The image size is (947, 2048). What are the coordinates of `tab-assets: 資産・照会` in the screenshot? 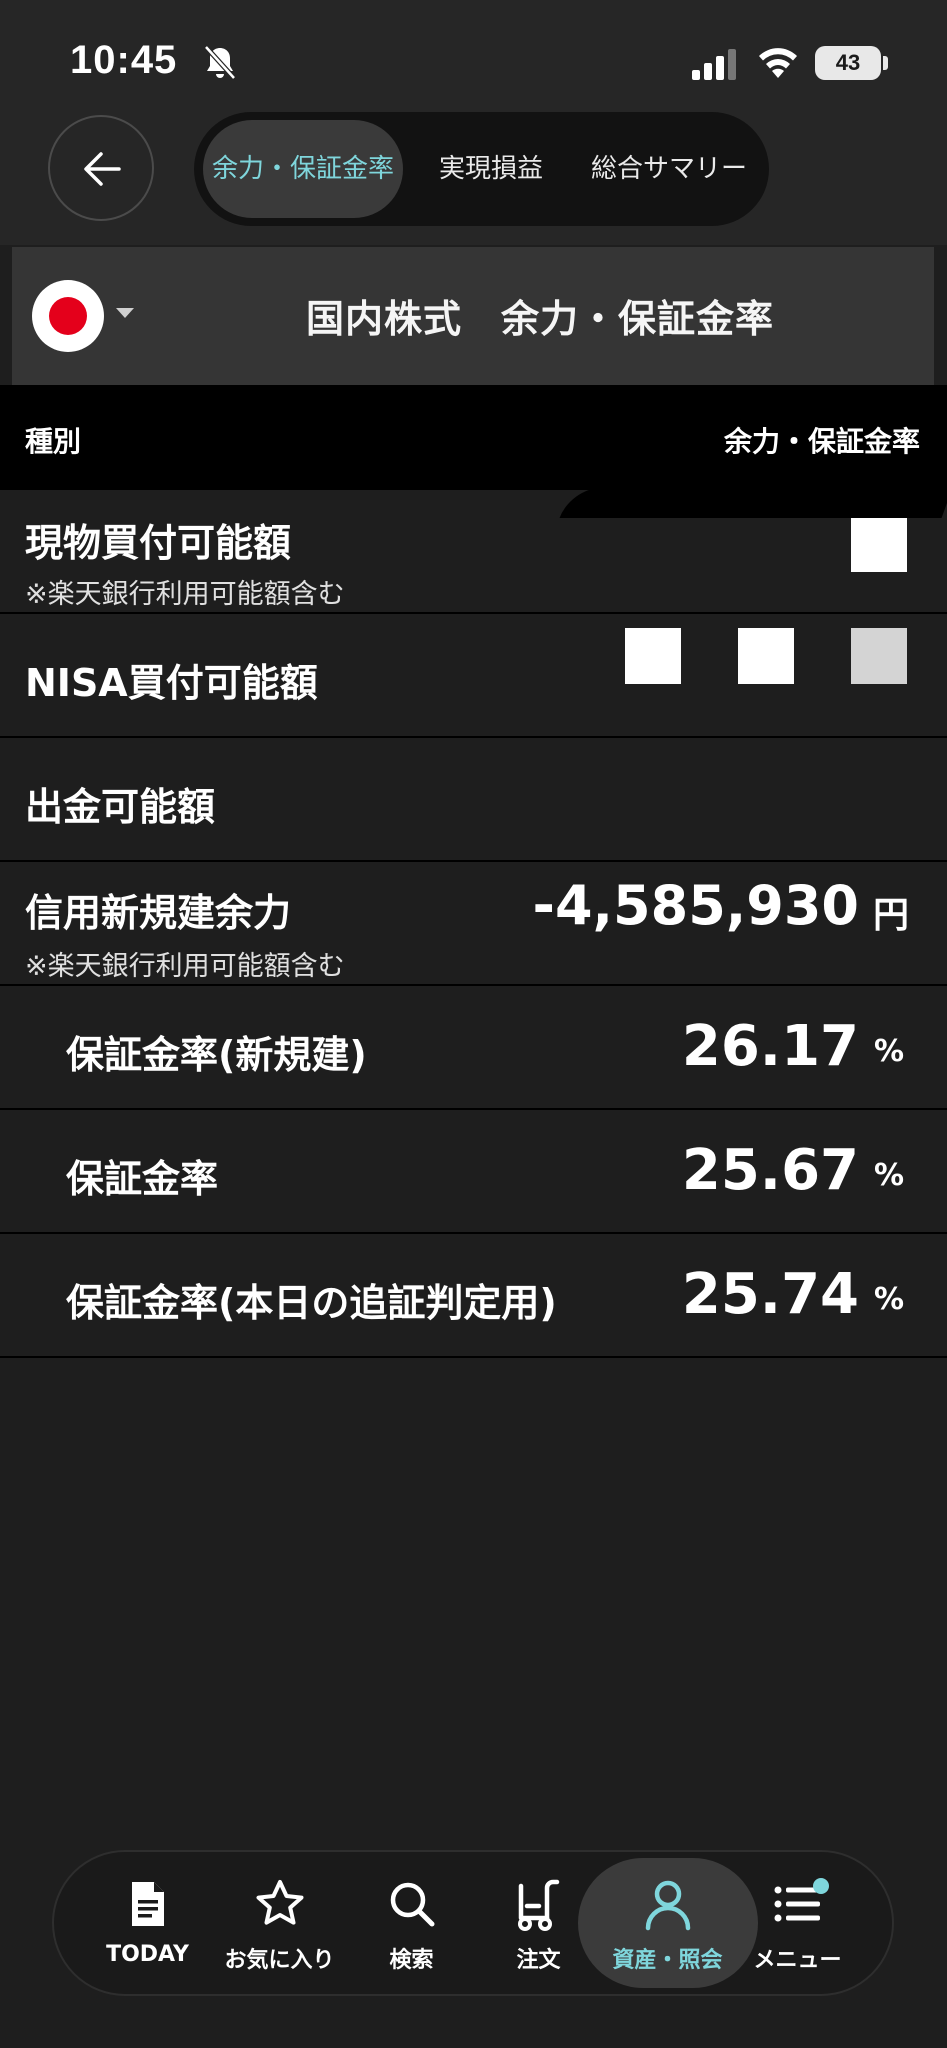 It's located at (667, 1925).